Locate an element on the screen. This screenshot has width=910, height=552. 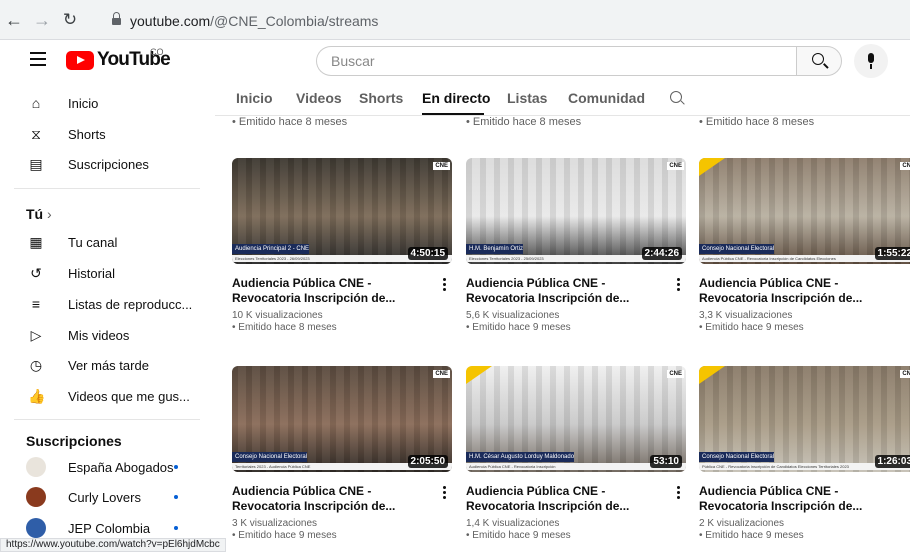
lower-third-banner: Audiencia Principal 2 - CNE is located at coordinates (271, 249).